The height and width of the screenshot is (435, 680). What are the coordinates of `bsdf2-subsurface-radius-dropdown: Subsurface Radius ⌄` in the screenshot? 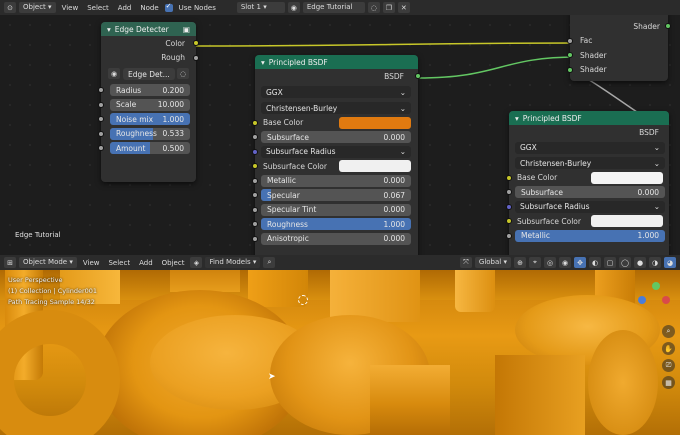 It's located at (590, 206).